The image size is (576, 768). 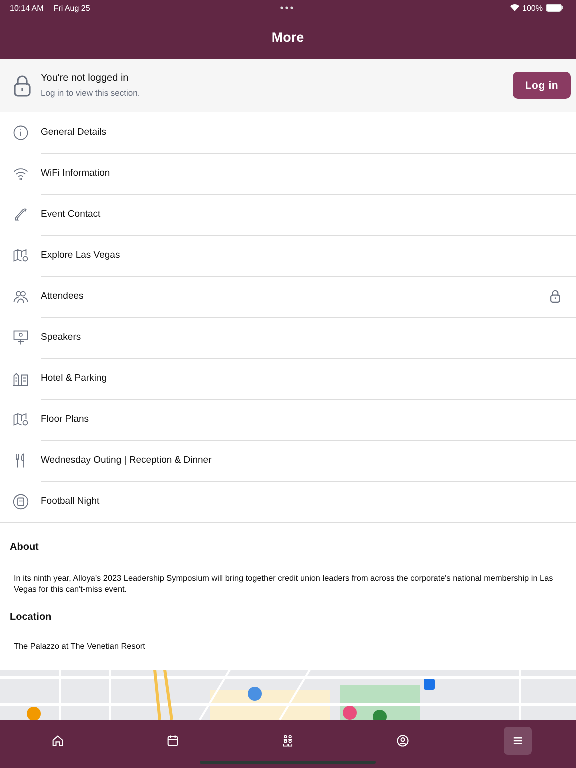 What do you see at coordinates (79, 646) in the screenshot?
I see `location-text: The Palazzo at The Venetian Resort` at bounding box center [79, 646].